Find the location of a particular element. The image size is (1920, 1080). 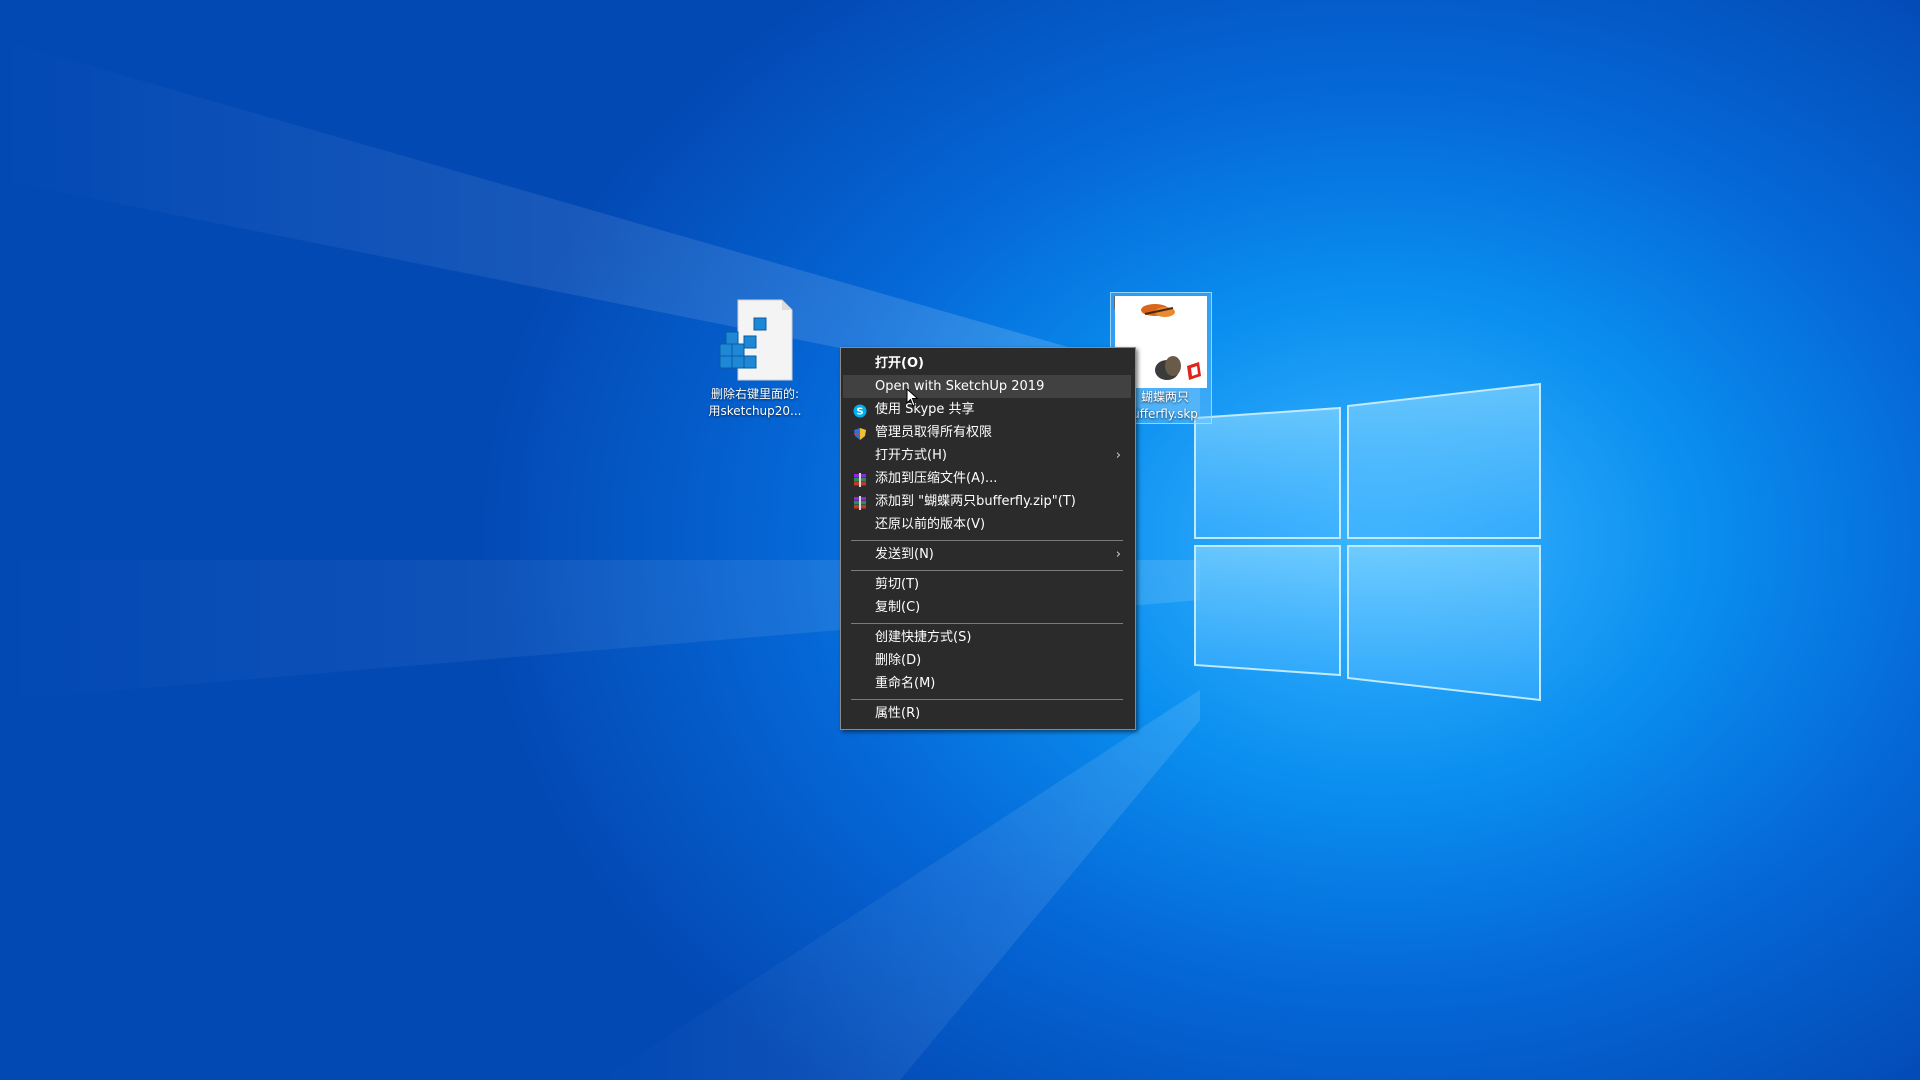

menu-item-create-shortcut: 创建快捷方式(S) is located at coordinates (987, 637).